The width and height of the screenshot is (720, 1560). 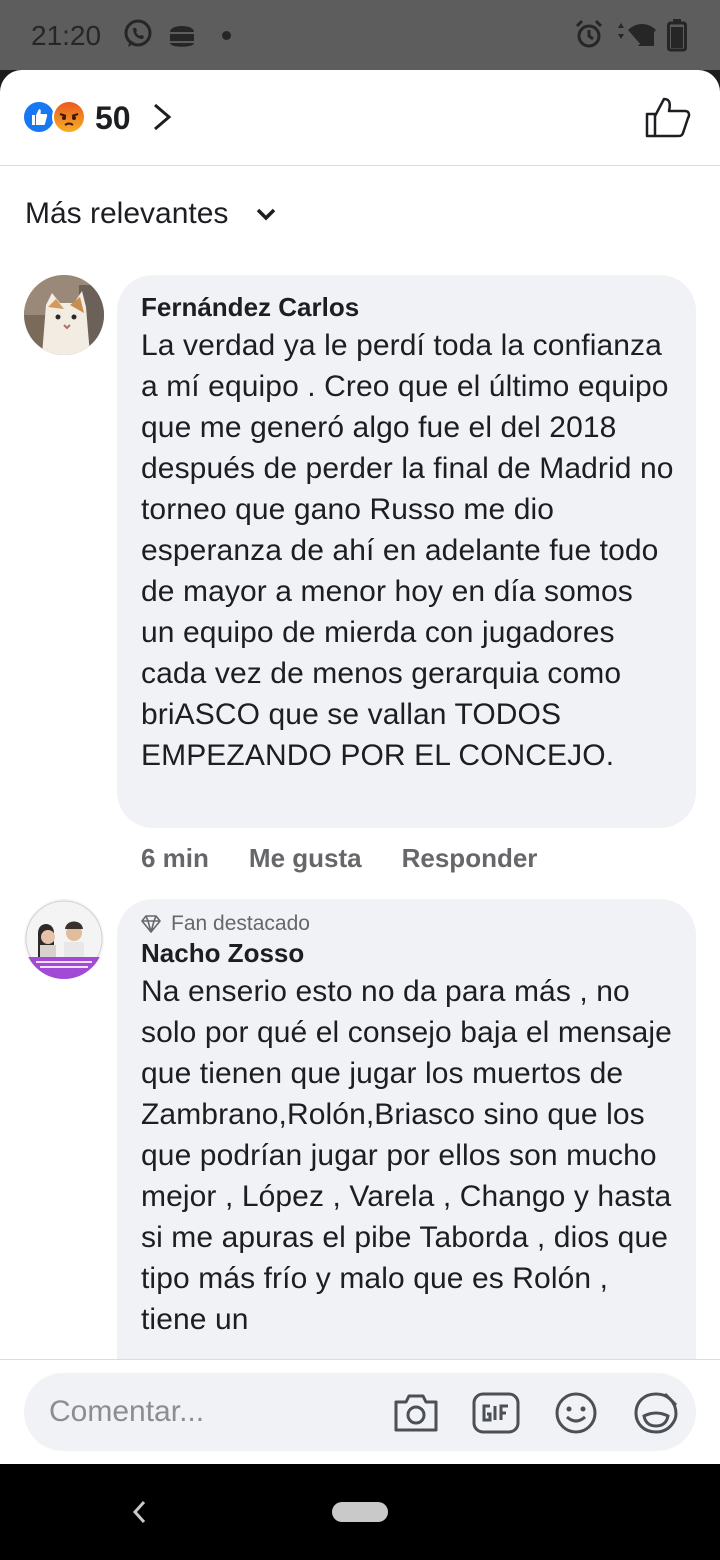 I want to click on camera-icon, so click(x=416, y=1413).